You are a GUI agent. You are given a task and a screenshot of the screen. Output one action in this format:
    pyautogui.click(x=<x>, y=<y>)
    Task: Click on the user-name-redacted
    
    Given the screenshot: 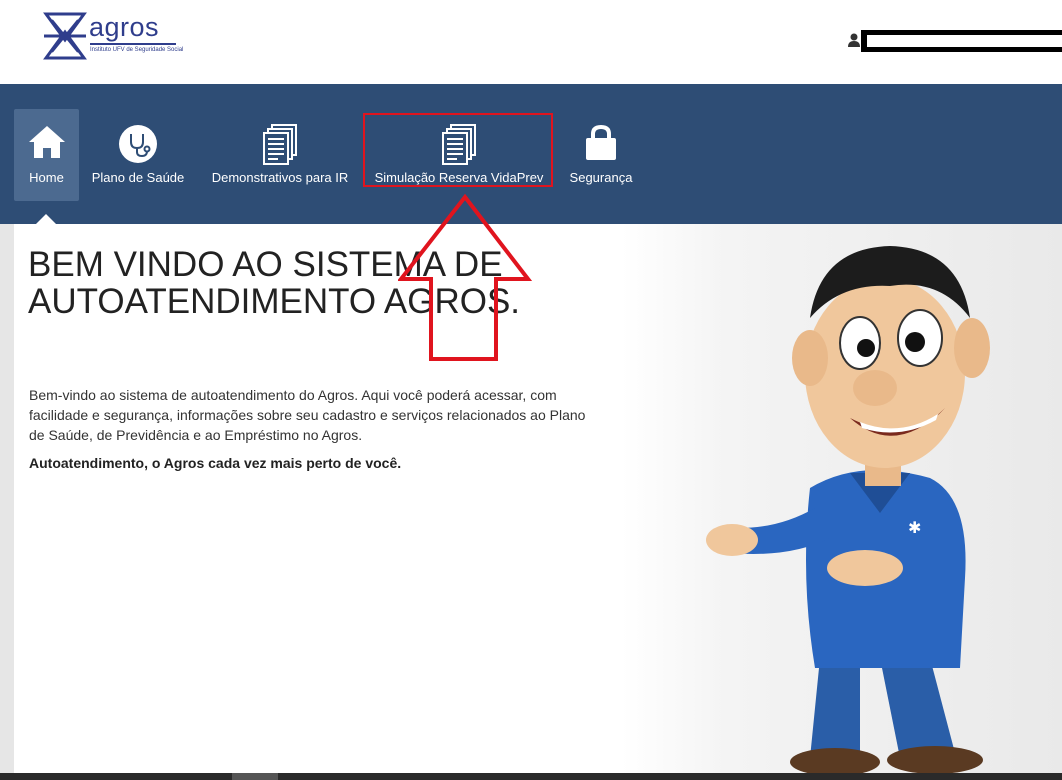 What is the action you would take?
    pyautogui.click(x=964, y=41)
    